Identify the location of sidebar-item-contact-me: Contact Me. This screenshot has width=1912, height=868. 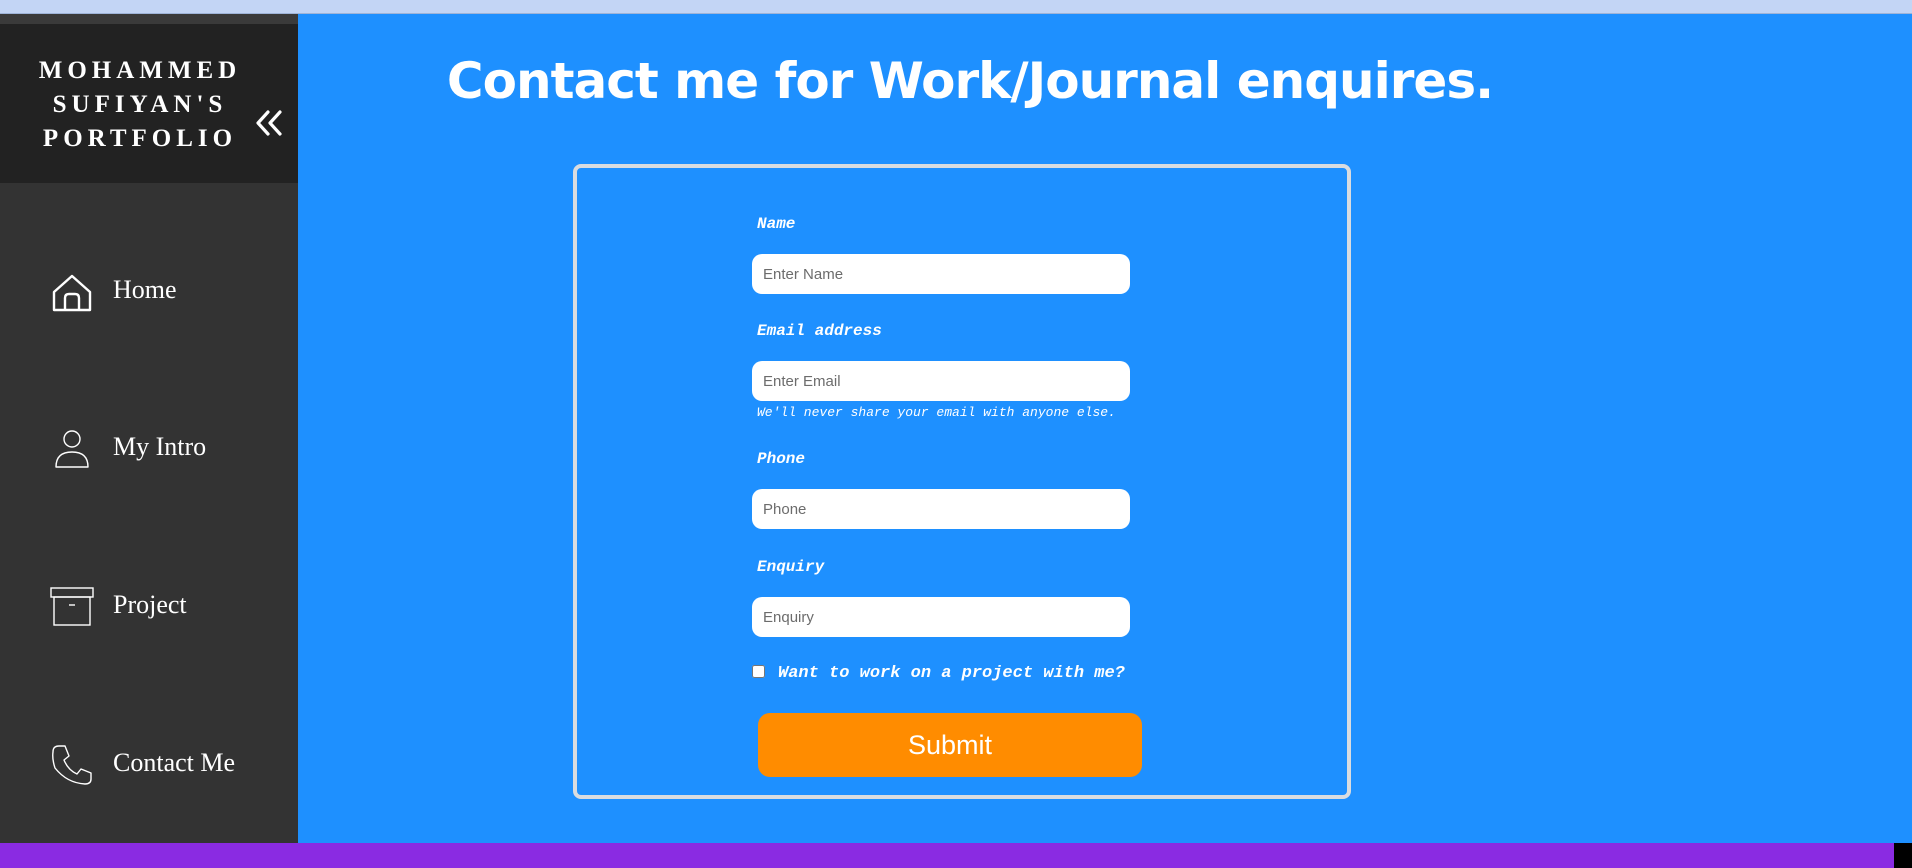
(149, 763).